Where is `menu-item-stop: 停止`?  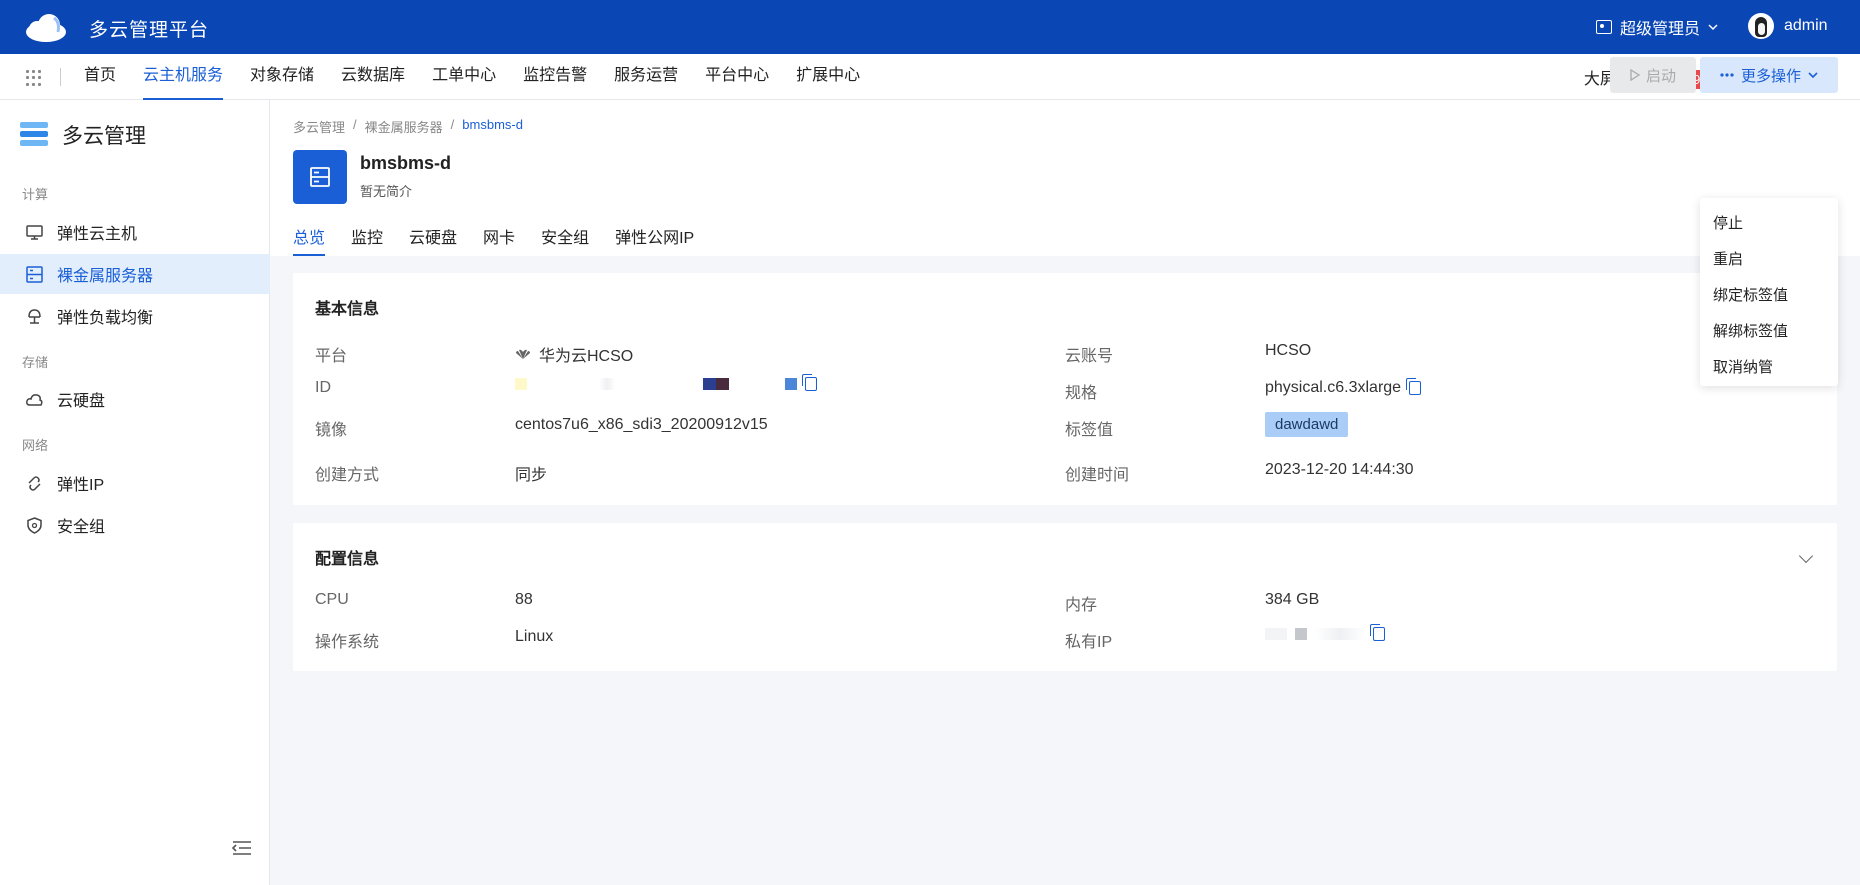 menu-item-stop: 停止 is located at coordinates (1769, 224).